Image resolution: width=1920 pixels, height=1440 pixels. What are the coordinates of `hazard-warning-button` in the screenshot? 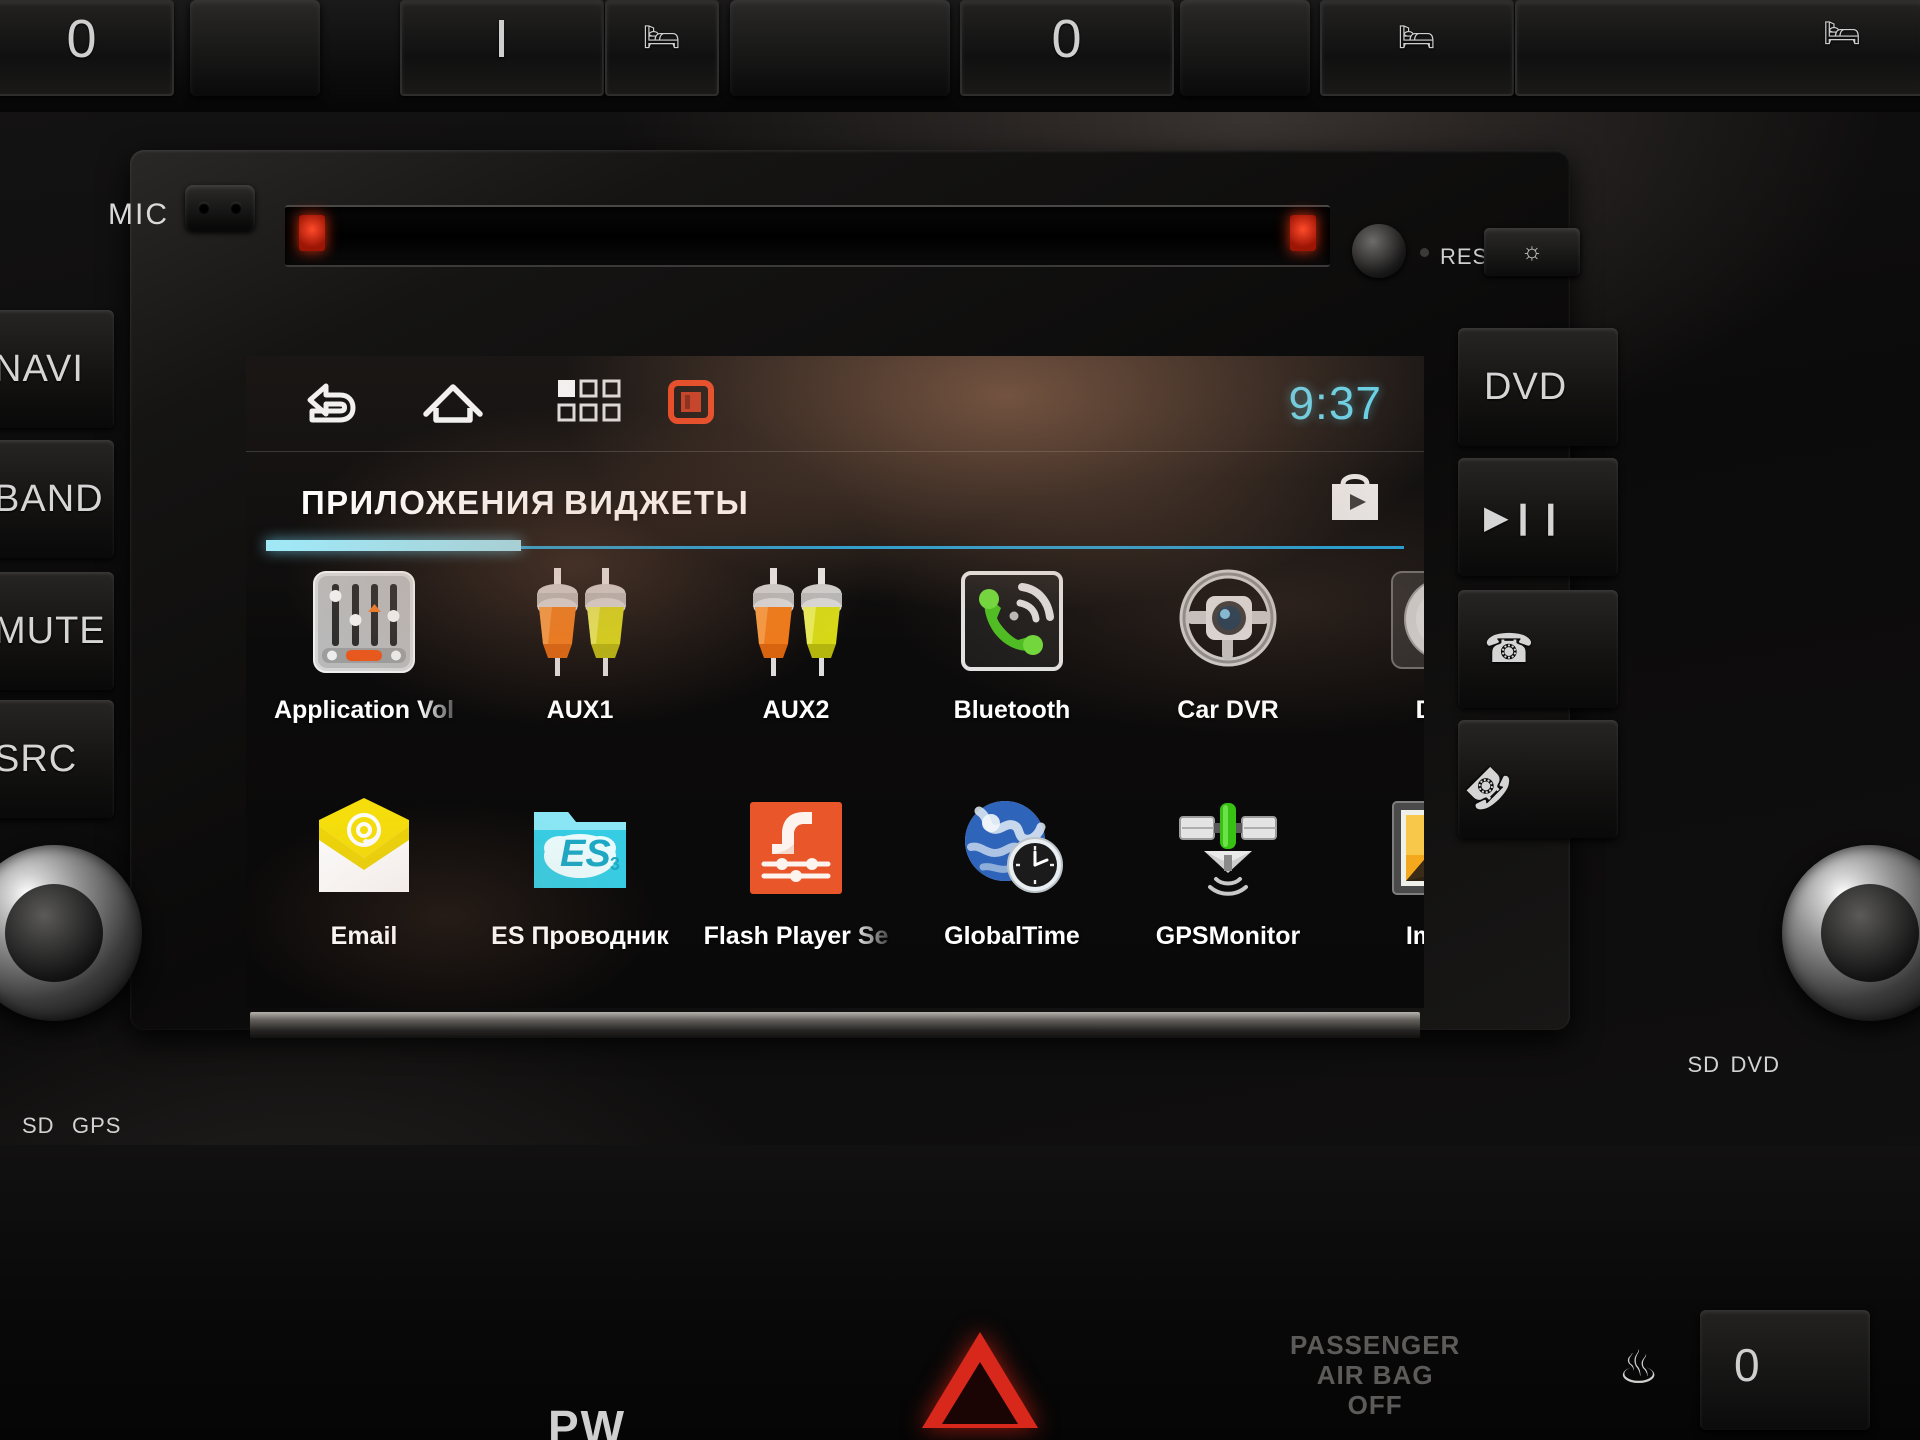 It's located at (980, 1380).